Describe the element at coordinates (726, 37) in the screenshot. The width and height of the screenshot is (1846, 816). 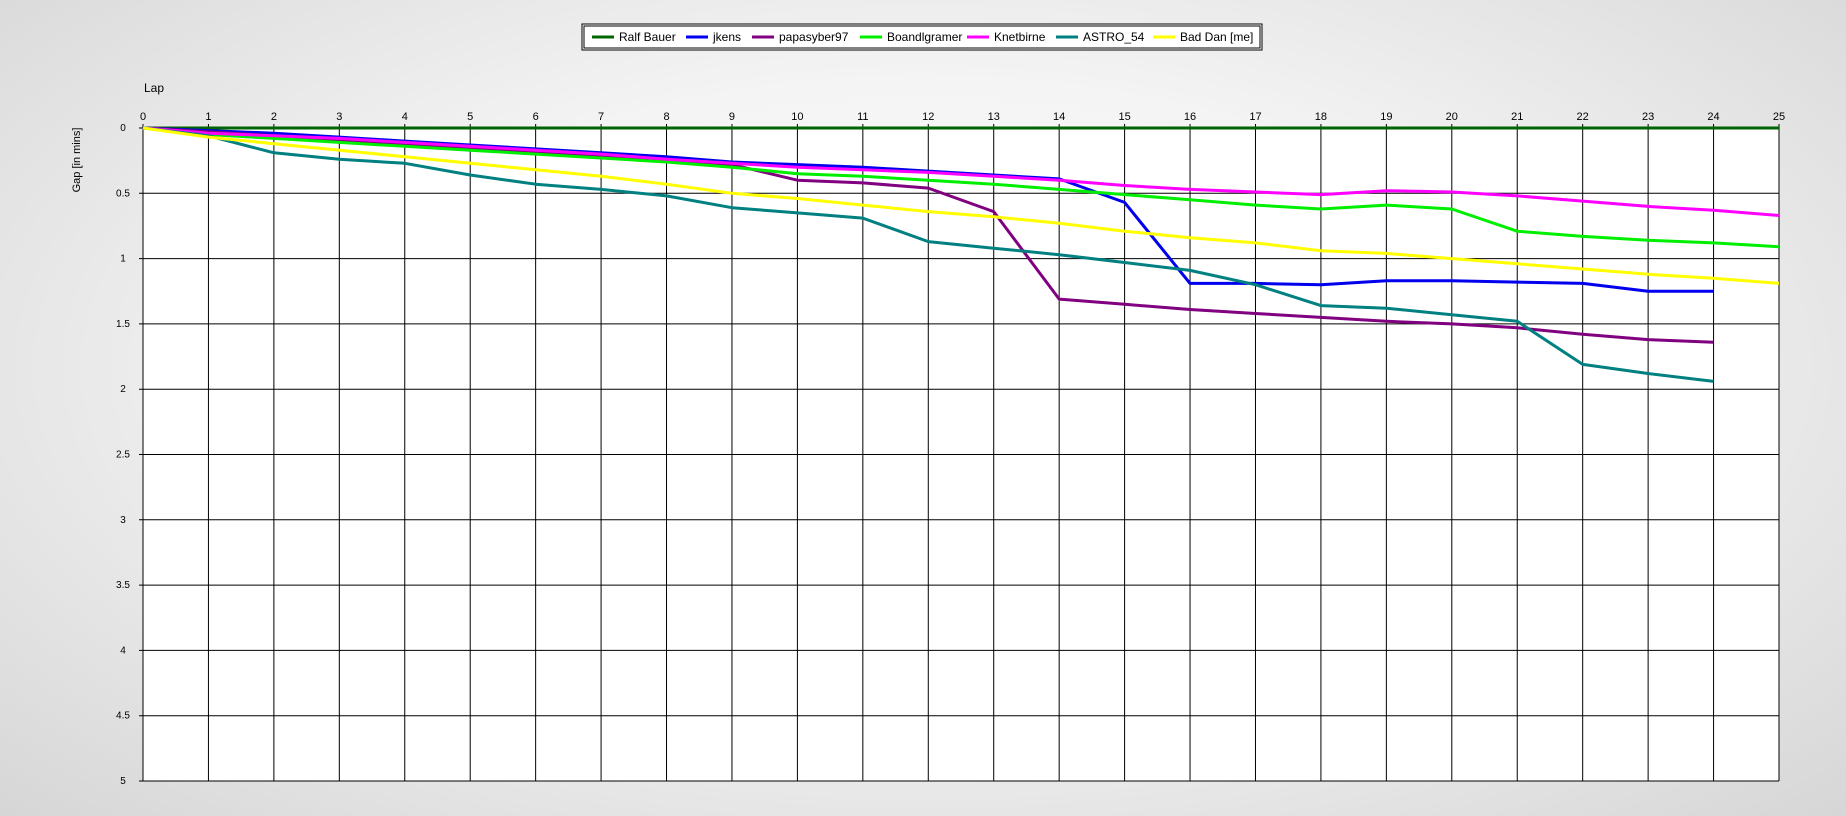
I see `legend-label: jkens` at that location.